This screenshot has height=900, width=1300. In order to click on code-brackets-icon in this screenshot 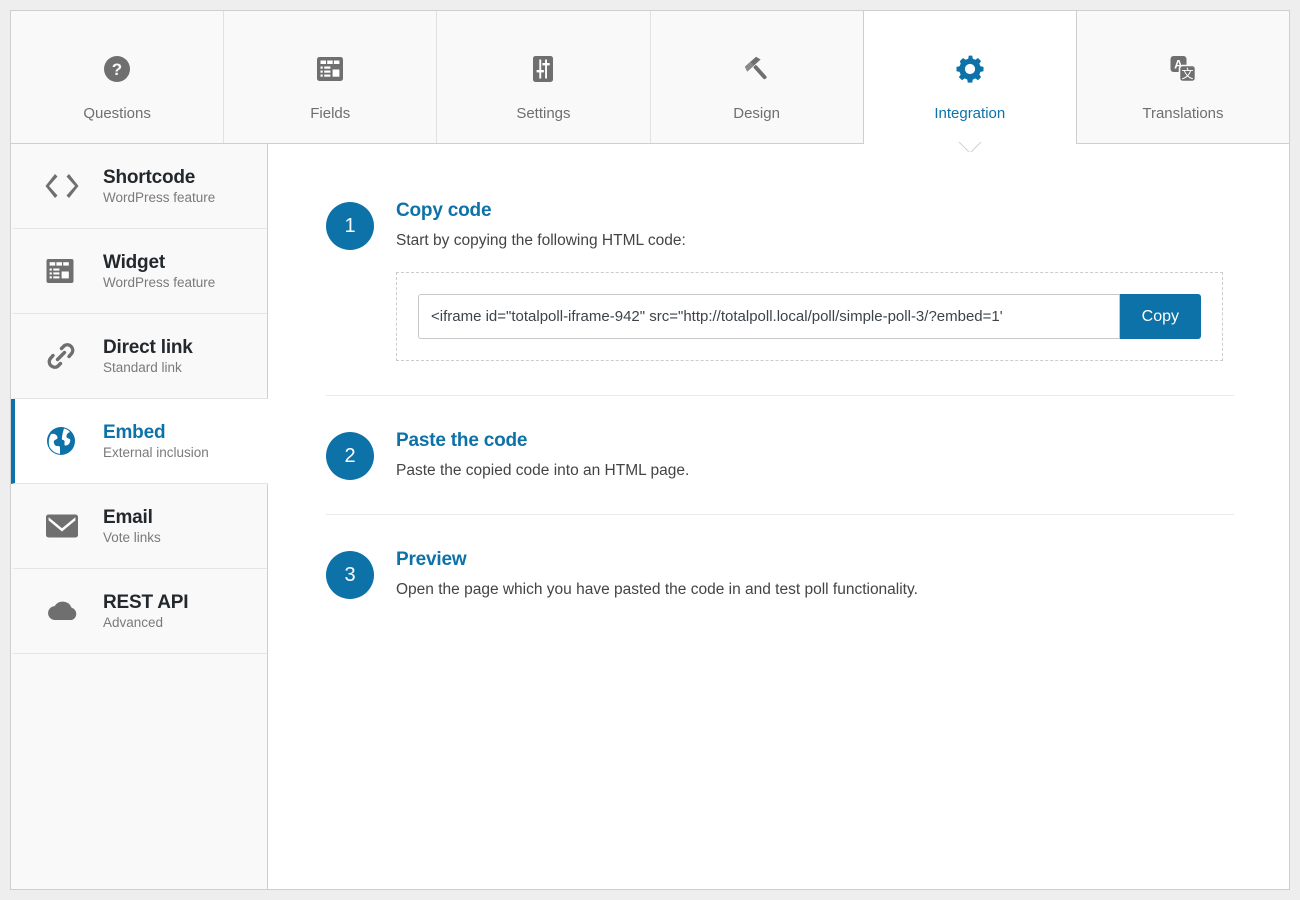, I will do `click(68, 186)`.